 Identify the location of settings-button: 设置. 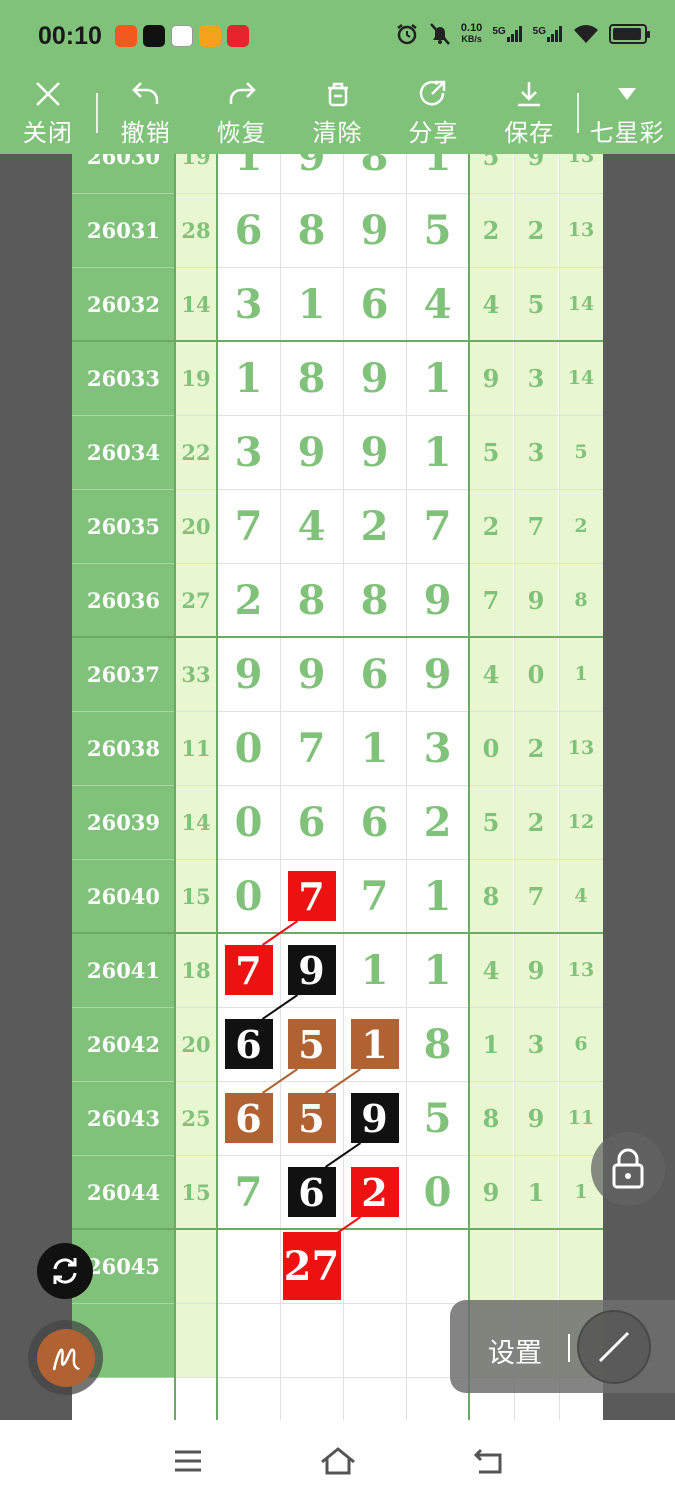
(515, 1350).